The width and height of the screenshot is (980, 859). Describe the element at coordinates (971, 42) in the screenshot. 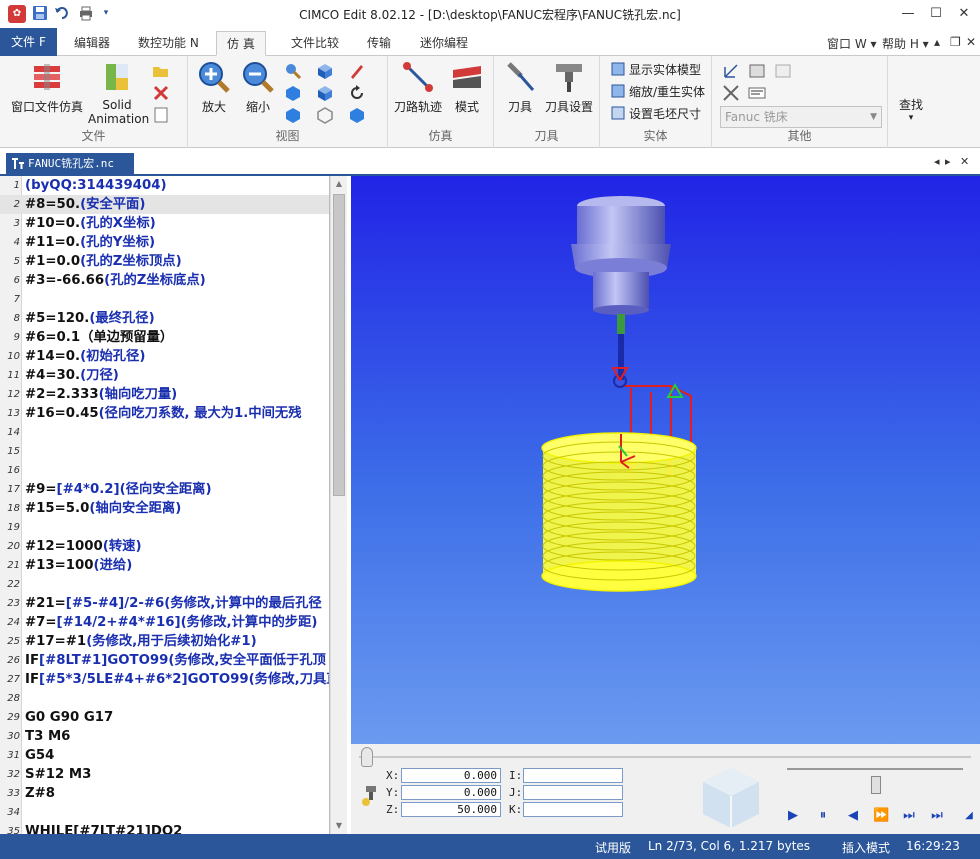

I see `ribbon-close-icon: ✕` at that location.